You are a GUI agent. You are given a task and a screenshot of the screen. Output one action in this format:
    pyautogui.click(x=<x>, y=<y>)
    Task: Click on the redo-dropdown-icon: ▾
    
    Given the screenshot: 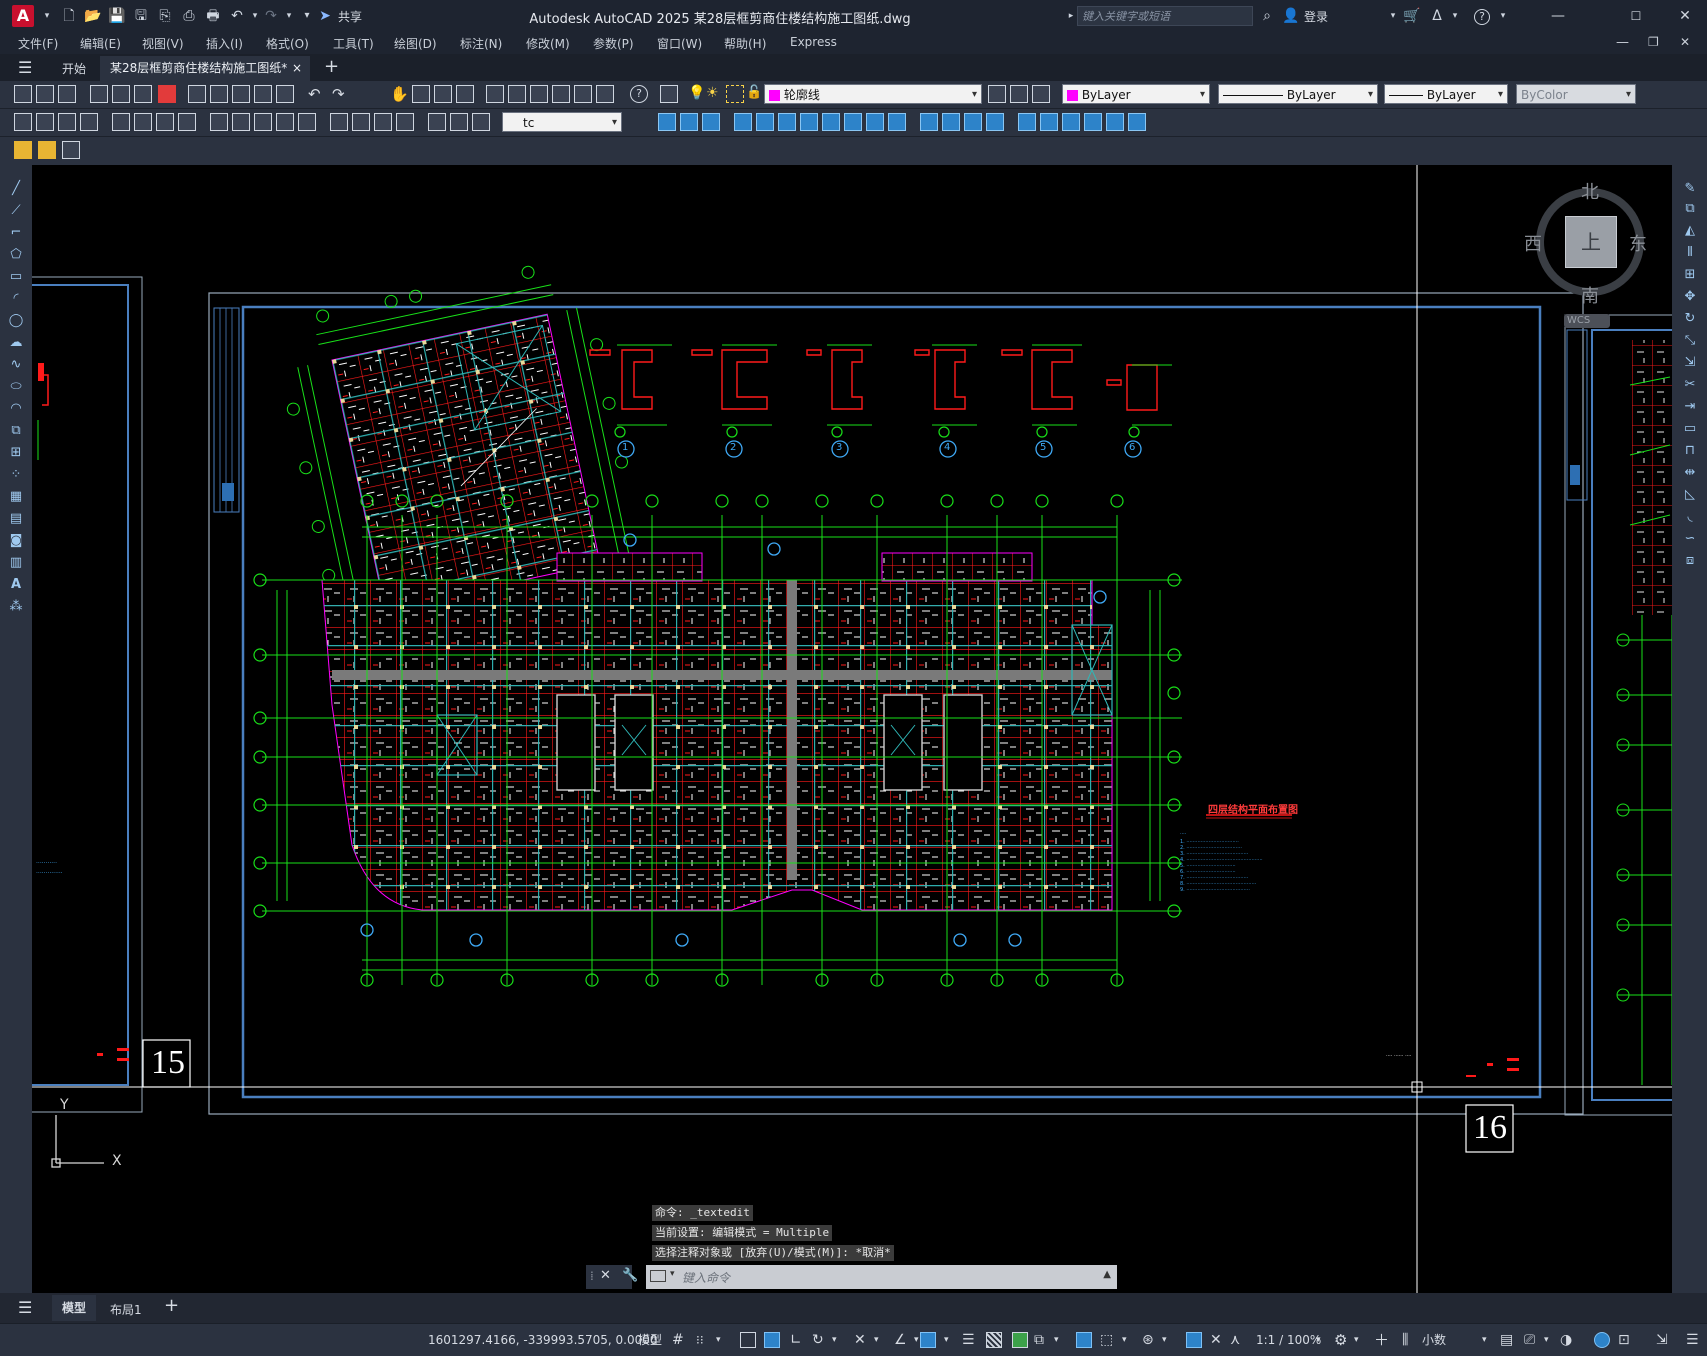 What is the action you would take?
    pyautogui.click(x=289, y=16)
    